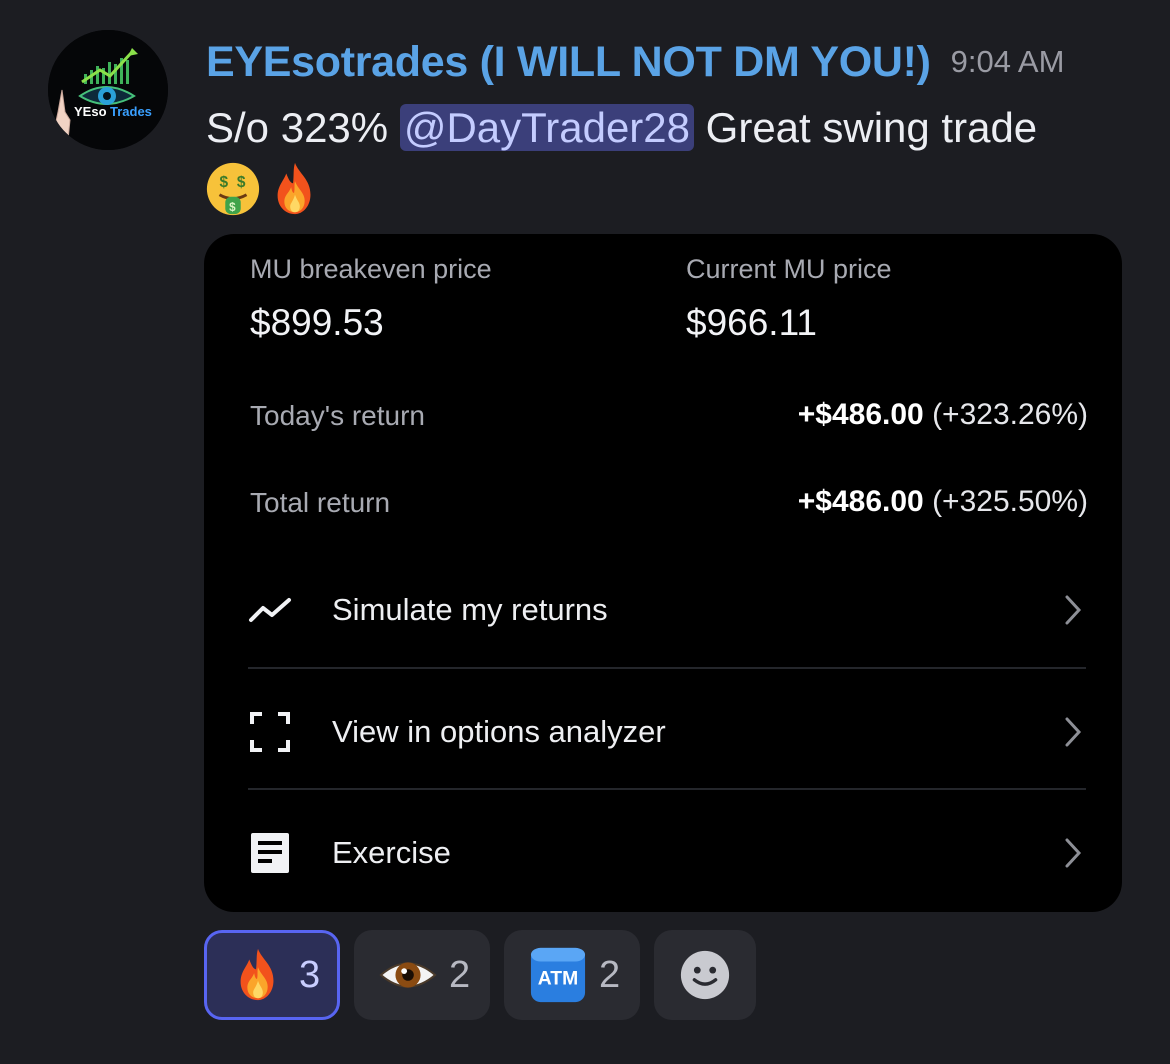 This screenshot has width=1170, height=1064. I want to click on exercise-label: Exercise, so click(391, 852).